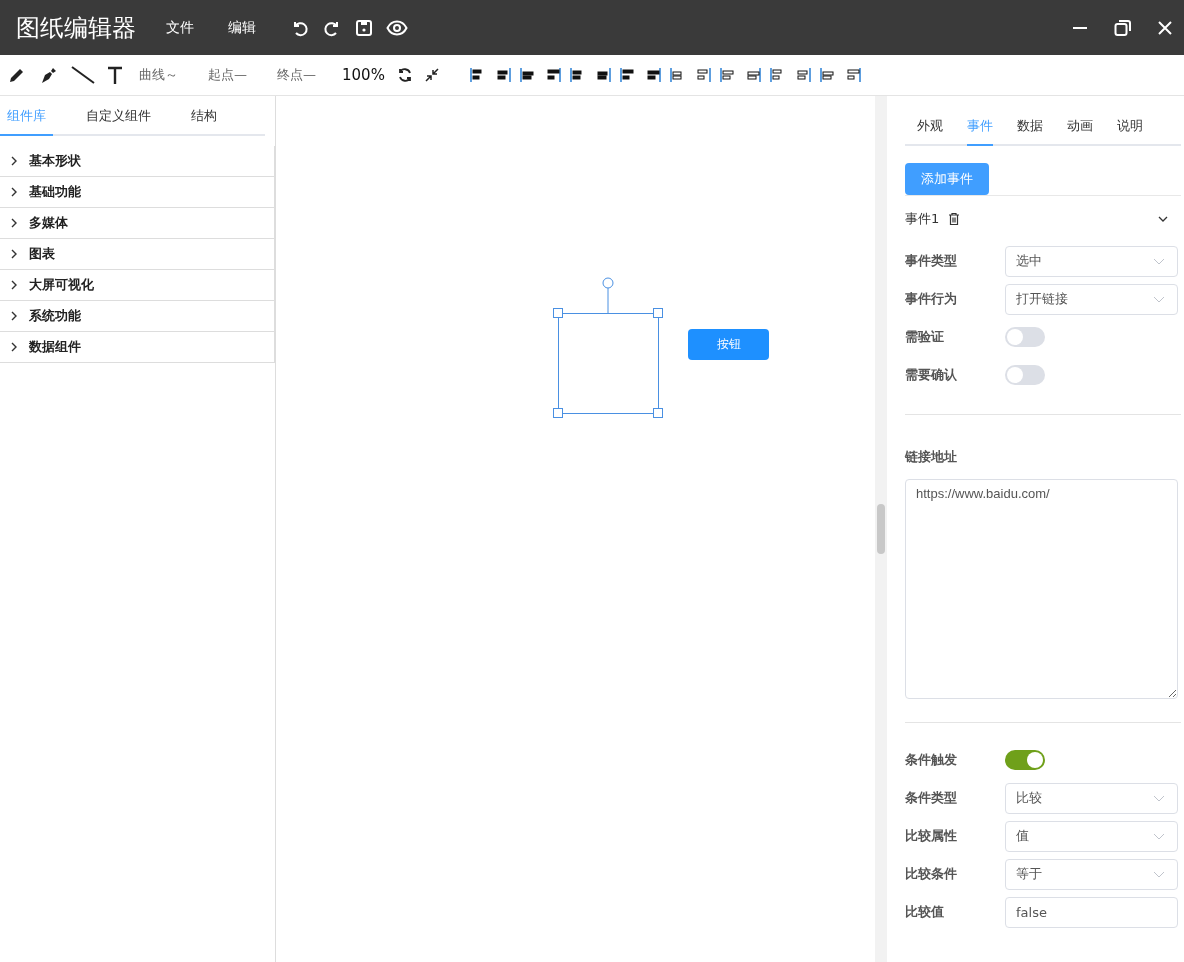  What do you see at coordinates (931, 836) in the screenshot?
I see `field-label: 比较属性` at bounding box center [931, 836].